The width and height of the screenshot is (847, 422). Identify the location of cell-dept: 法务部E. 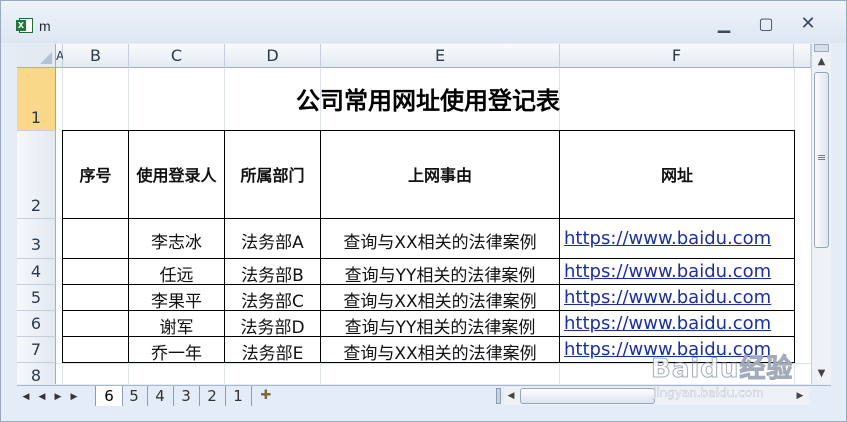
(272, 351).